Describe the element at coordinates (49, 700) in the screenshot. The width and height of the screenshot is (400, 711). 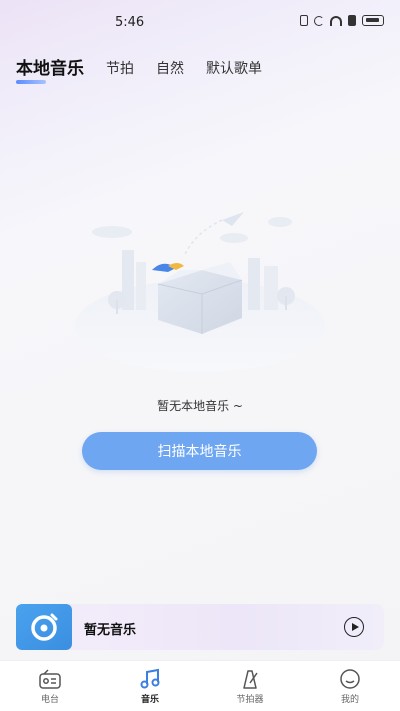
I see `nav-label-radio: 电台` at that location.